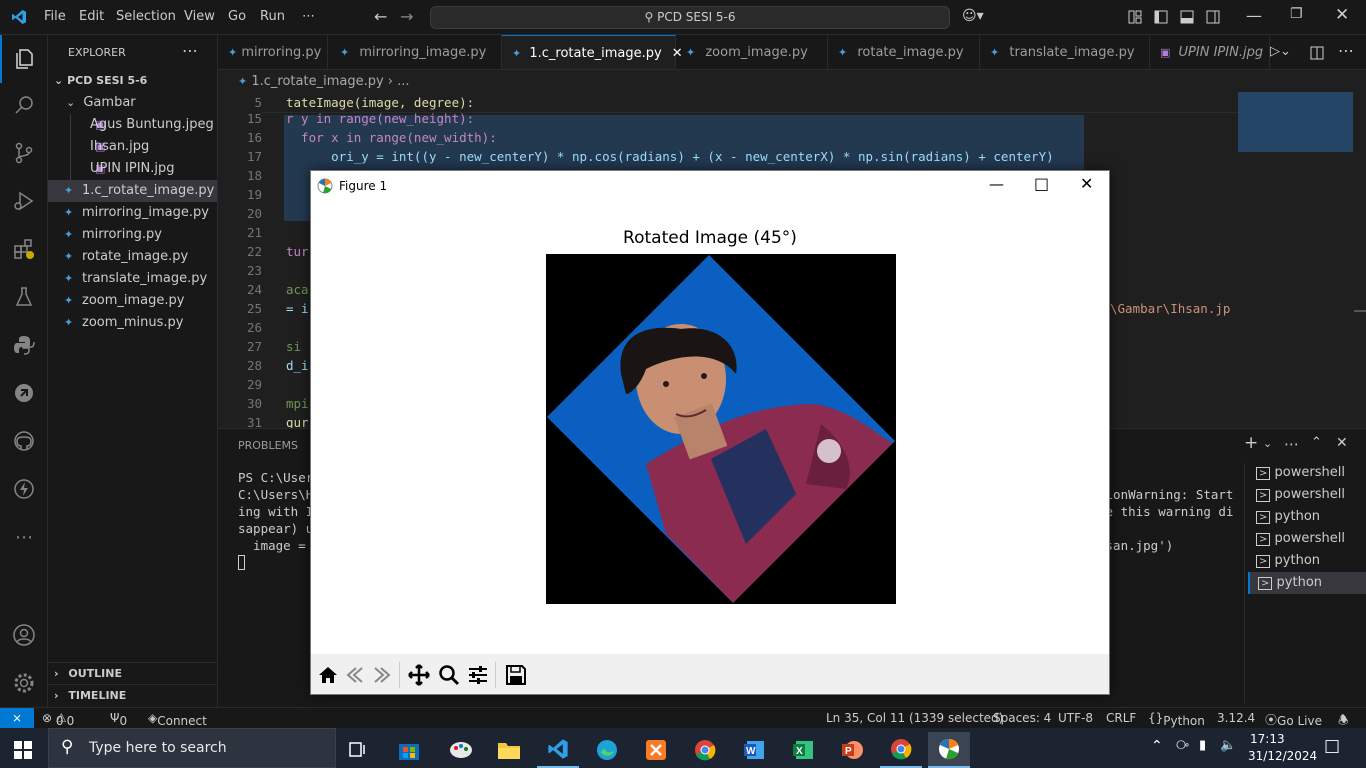 Image resolution: width=1366 pixels, height=768 pixels. Describe the element at coordinates (852, 750) in the screenshot. I see `powerpoint-icon: P` at that location.